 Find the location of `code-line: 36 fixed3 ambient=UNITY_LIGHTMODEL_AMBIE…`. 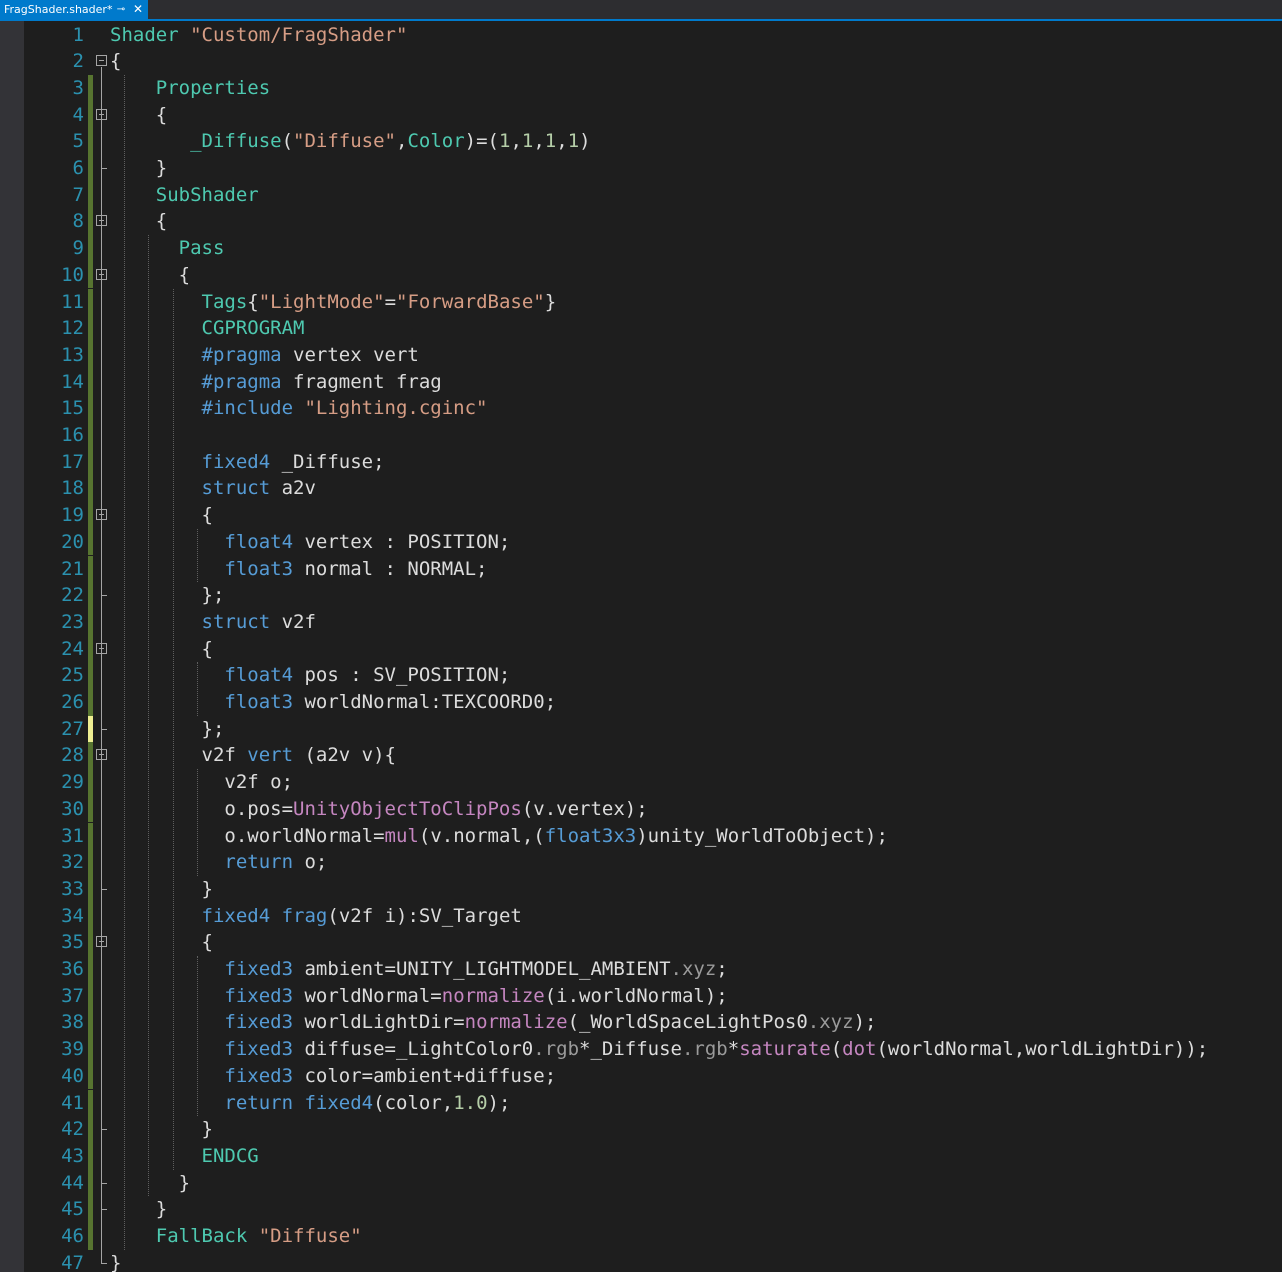

code-line: 36 fixed3 ambient=UNITY_LIGHTMODEL_AMBIE… is located at coordinates (653, 969).